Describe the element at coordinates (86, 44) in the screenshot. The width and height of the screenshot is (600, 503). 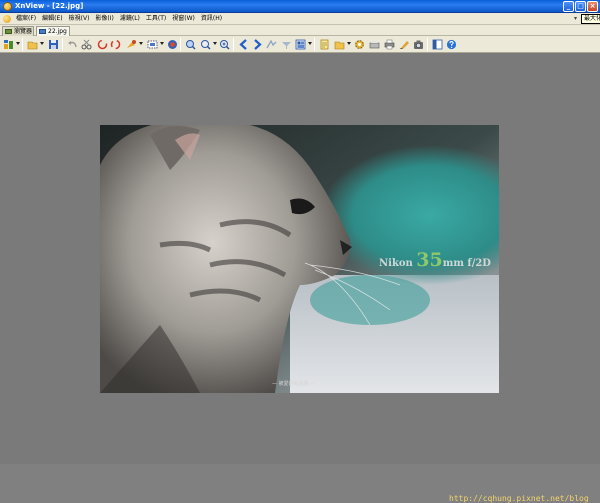
I see `cut-icon` at that location.